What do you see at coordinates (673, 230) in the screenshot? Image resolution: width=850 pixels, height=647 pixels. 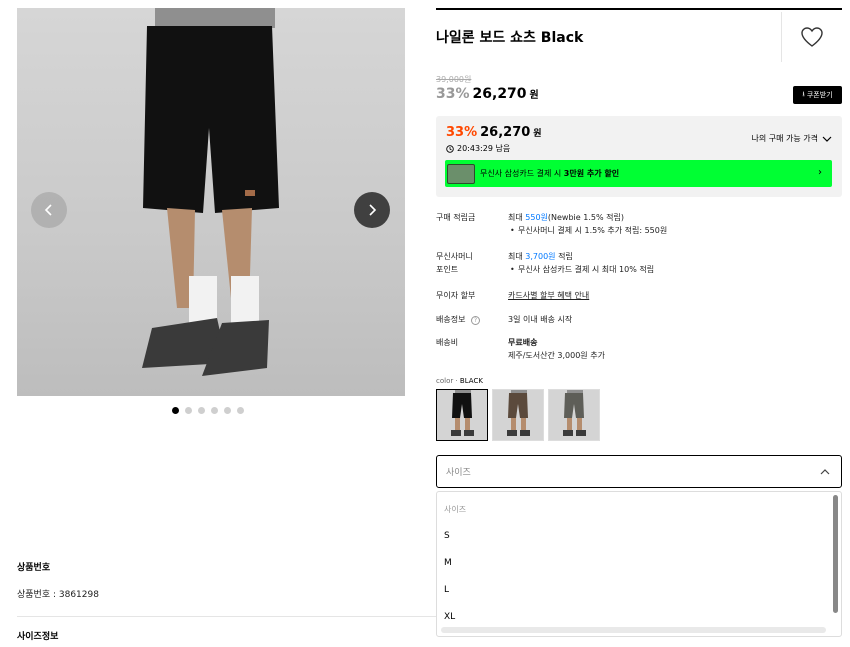 I see `points-note: 무신사머니 결제 시 1.5% 추가 적립: 550원` at bounding box center [673, 230].